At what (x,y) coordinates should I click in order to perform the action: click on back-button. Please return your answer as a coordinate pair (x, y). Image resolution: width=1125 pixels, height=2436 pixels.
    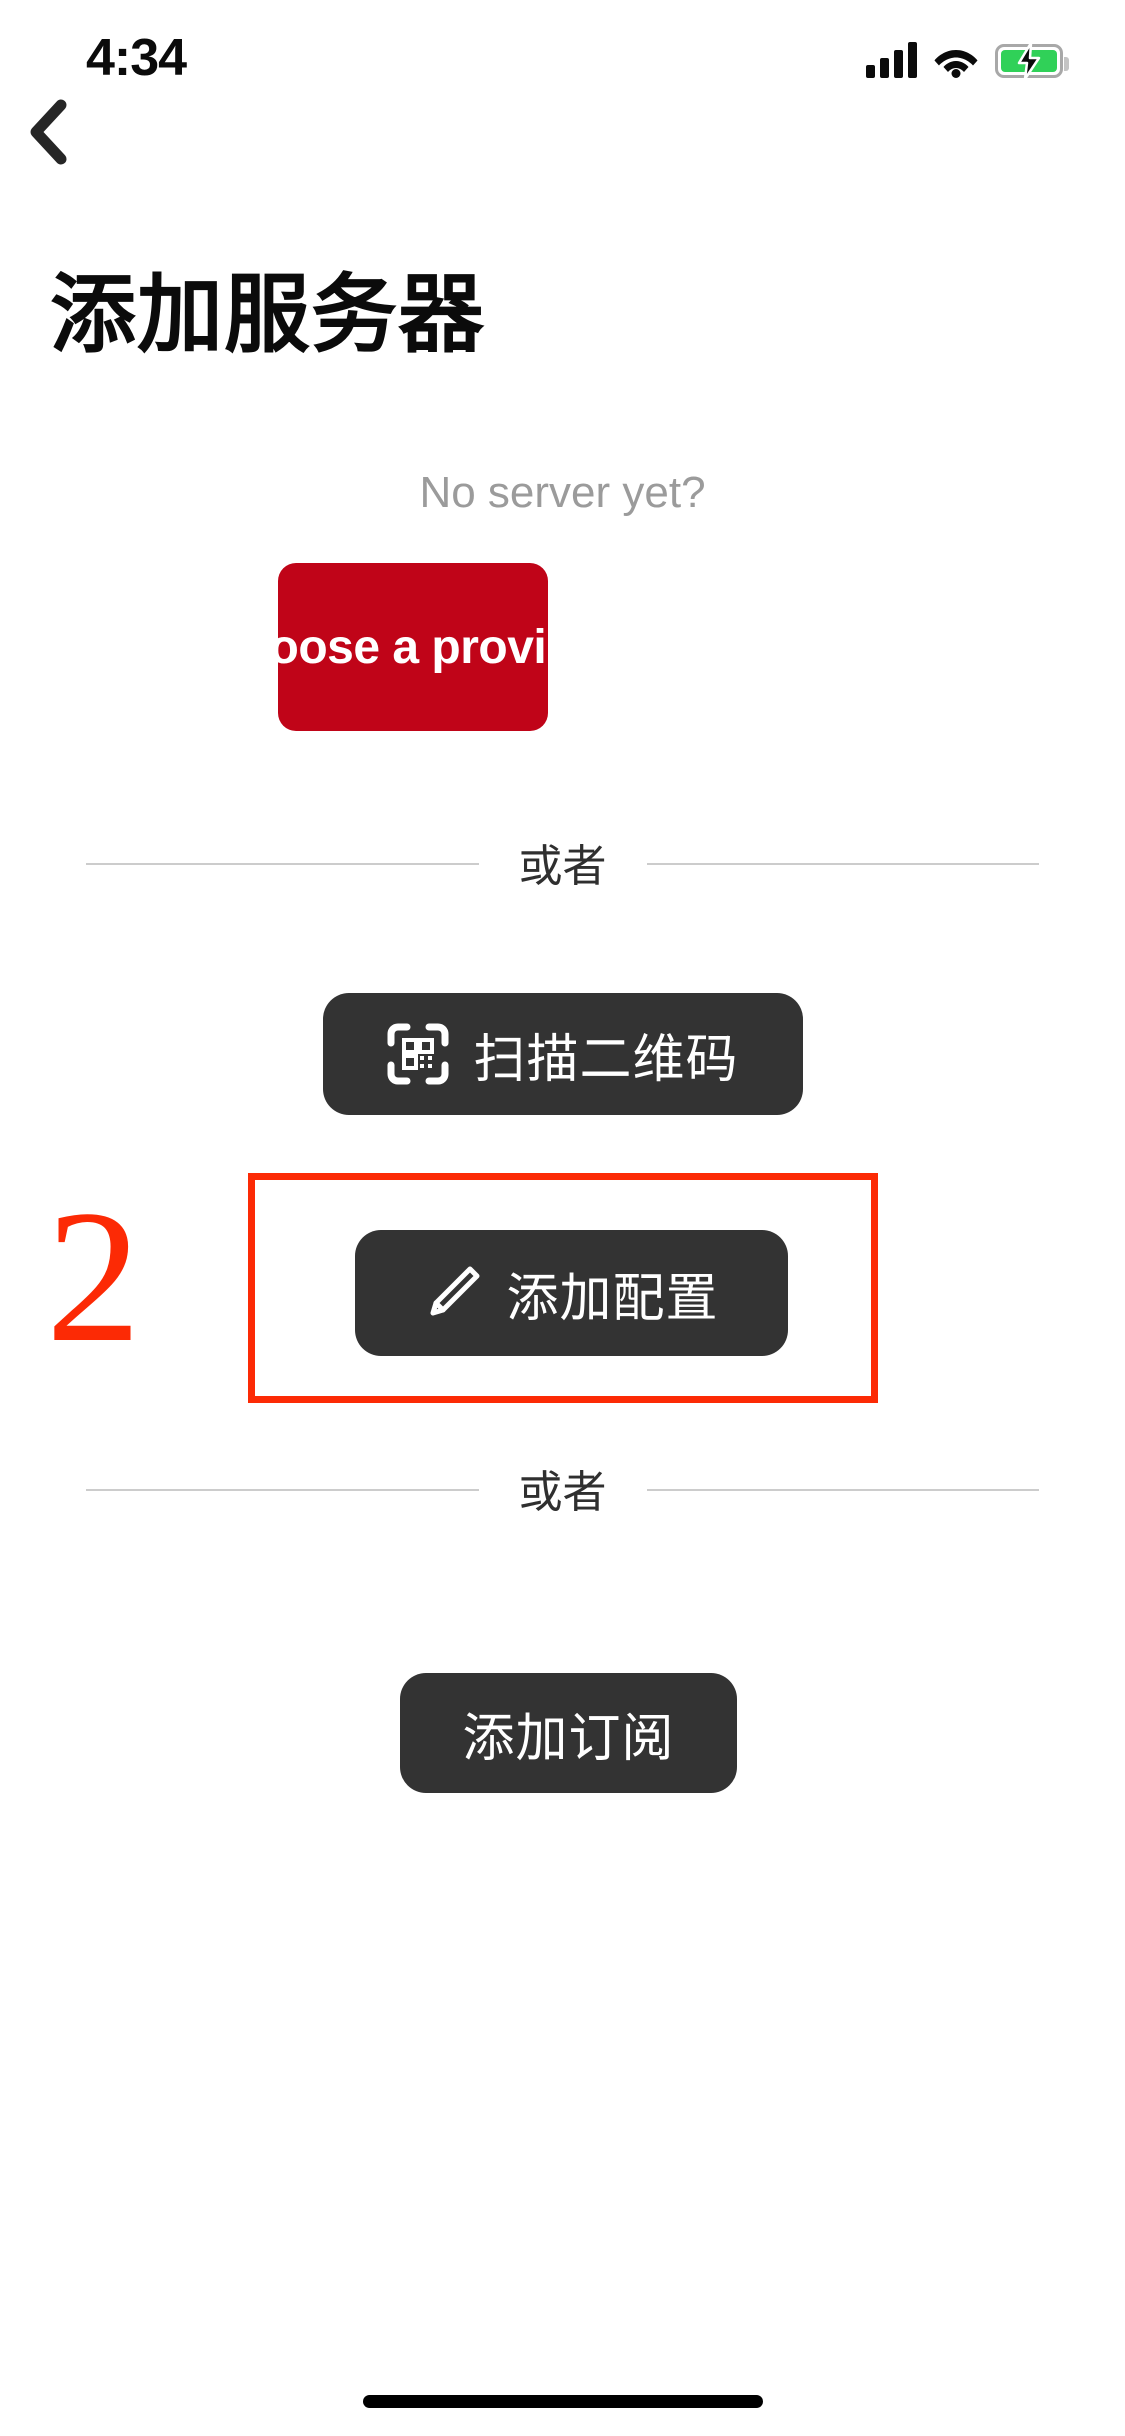
    Looking at the image, I should click on (48, 132).